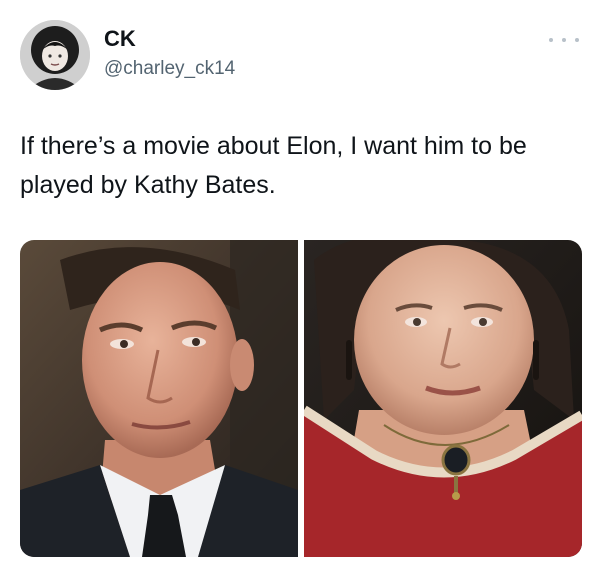 This screenshot has width=600, height=574. What do you see at coordinates (120, 39) in the screenshot?
I see `display-name: CK` at bounding box center [120, 39].